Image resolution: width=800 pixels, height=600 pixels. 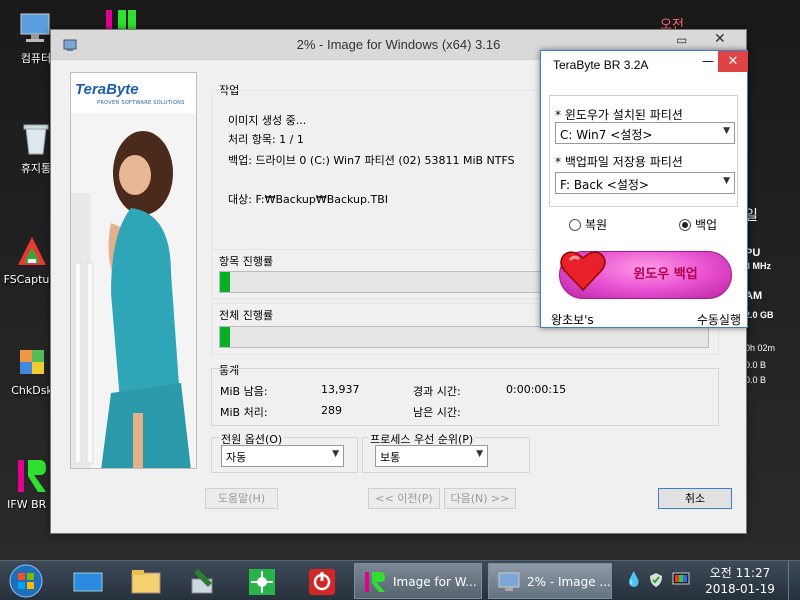 What do you see at coordinates (794, 580) in the screenshot?
I see `show-desktop-button` at bounding box center [794, 580].